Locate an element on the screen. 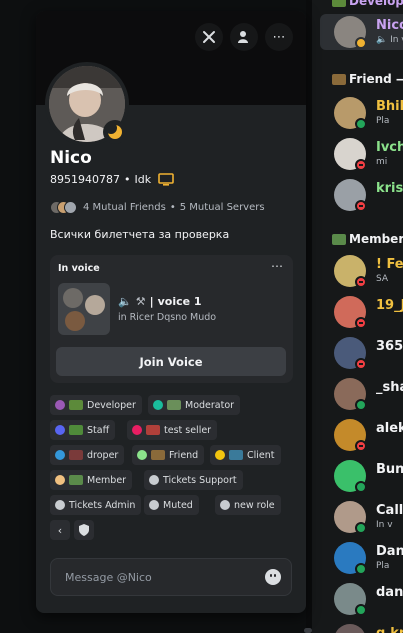 The height and width of the screenshot is (633, 403). member-item: _sha is located at coordinates (368, 395).